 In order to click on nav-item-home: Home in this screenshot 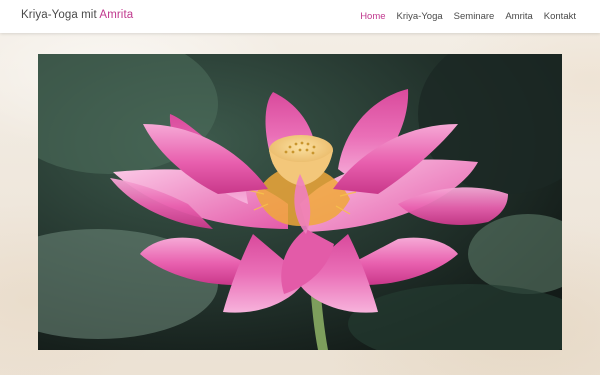, I will do `click(372, 16)`.